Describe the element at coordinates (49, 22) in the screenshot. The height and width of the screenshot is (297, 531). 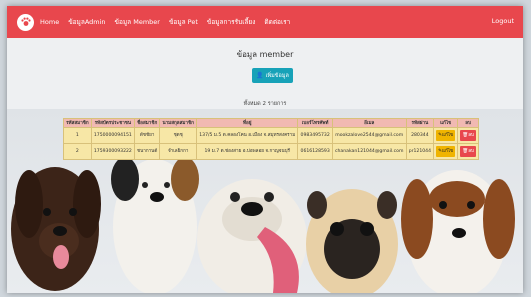
I see `nav-home: Home` at that location.